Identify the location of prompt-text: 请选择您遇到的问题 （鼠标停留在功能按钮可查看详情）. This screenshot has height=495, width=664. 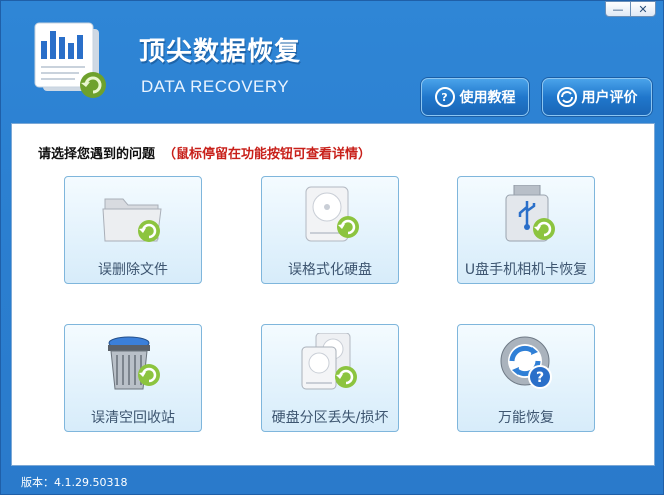
(204, 152).